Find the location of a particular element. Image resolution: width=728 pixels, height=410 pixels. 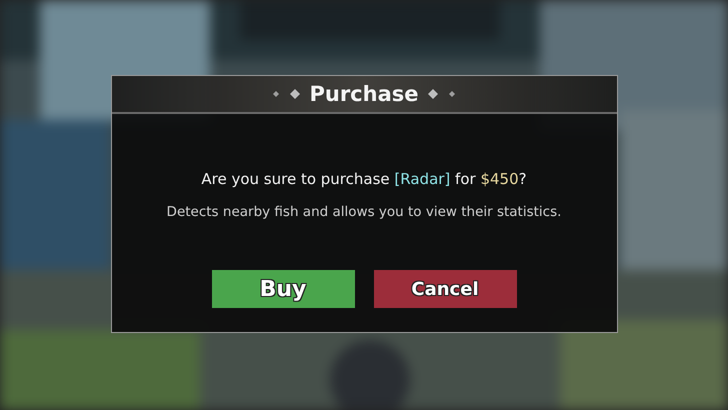

confirmation-question: Are you sure to purchase [Radar] for $450? is located at coordinates (364, 179).